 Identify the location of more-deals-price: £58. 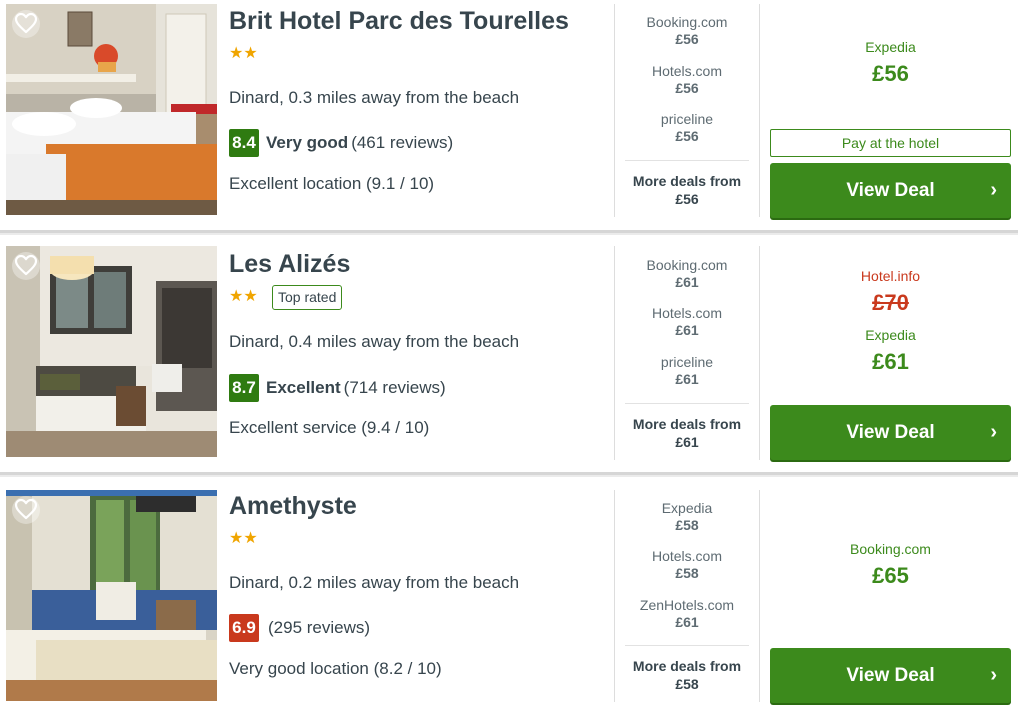
(687, 684).